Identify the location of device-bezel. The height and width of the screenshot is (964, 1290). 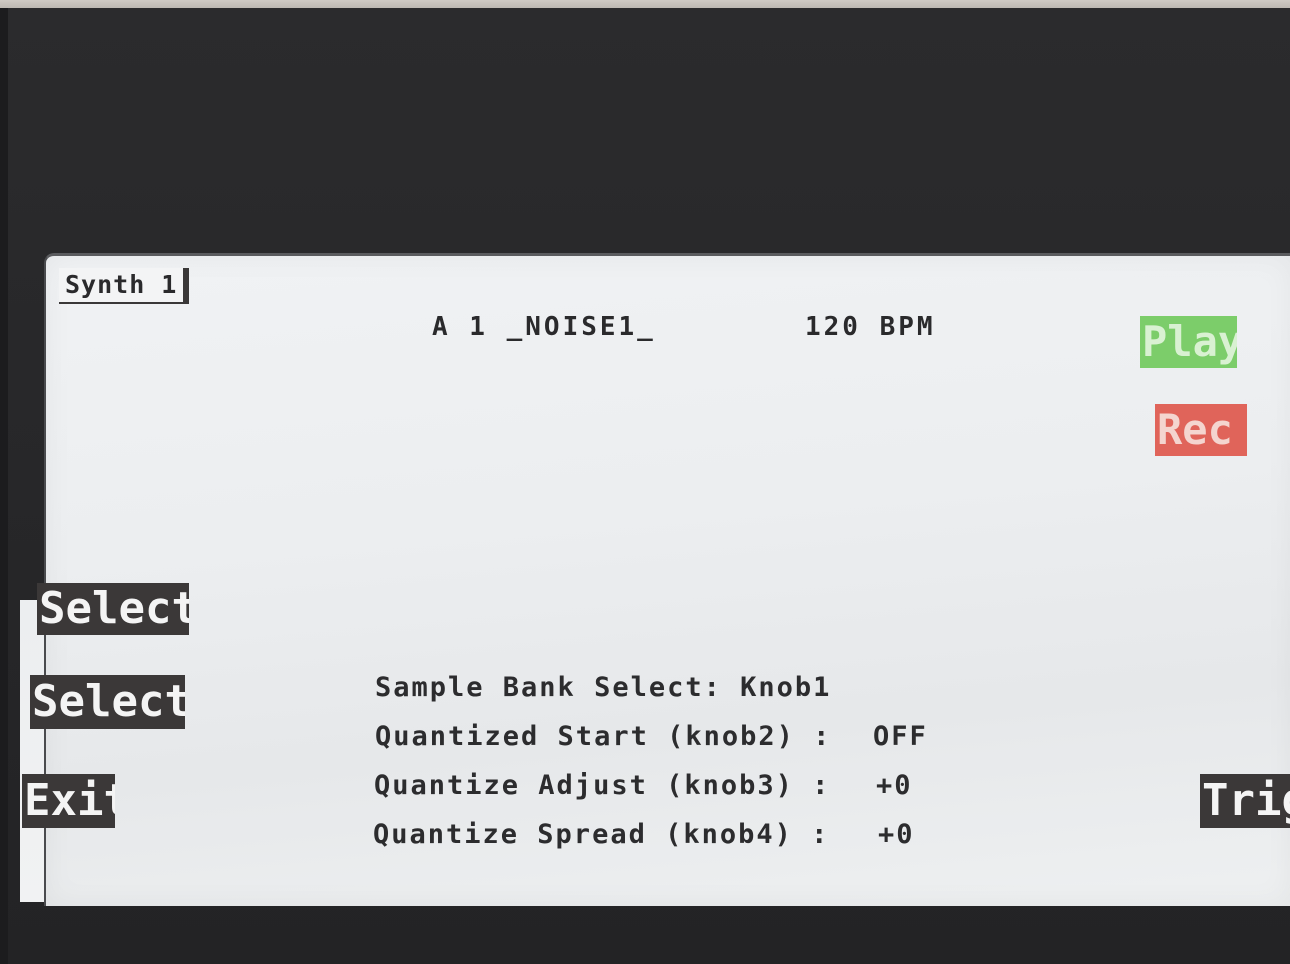
(4, 486).